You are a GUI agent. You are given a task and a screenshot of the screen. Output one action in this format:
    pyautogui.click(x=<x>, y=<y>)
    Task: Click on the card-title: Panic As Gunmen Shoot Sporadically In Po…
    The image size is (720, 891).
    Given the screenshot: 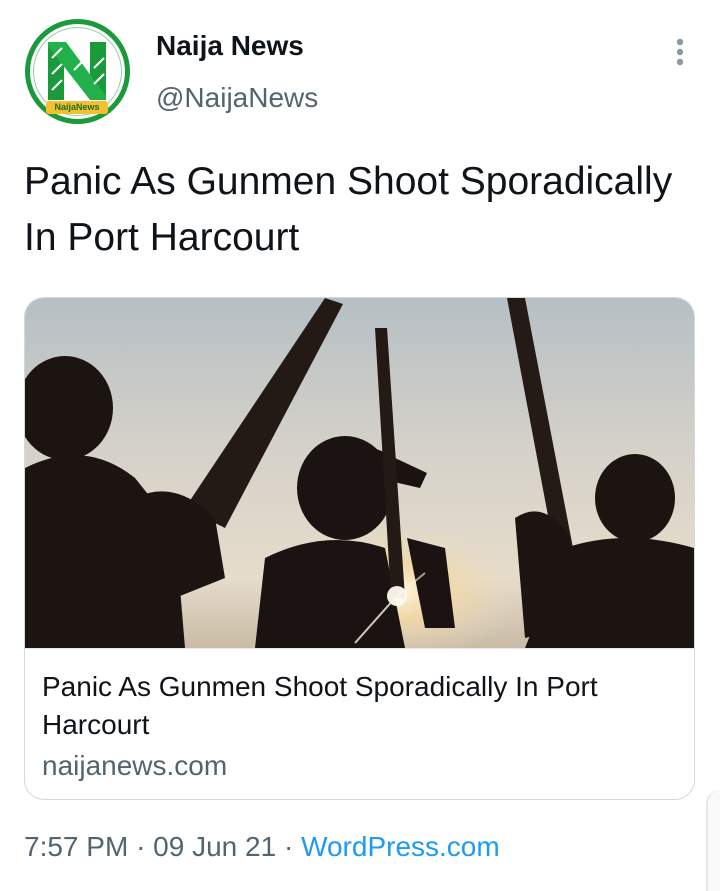 What is the action you would take?
    pyautogui.click(x=357, y=706)
    